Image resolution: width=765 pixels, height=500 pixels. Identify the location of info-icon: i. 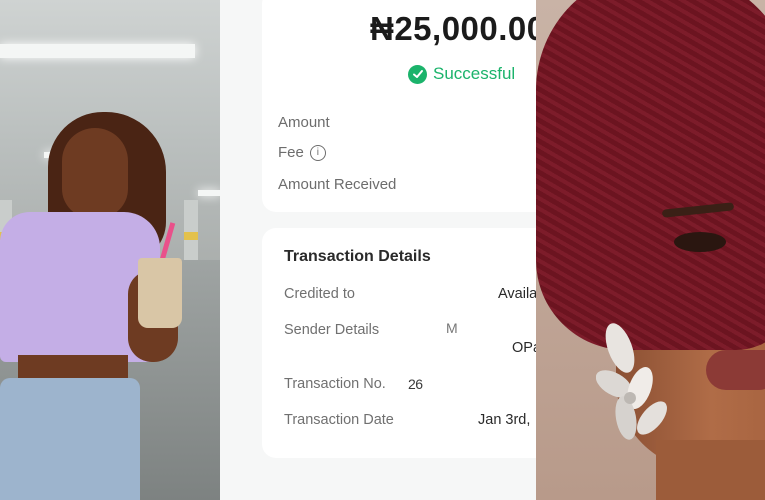
(317, 152).